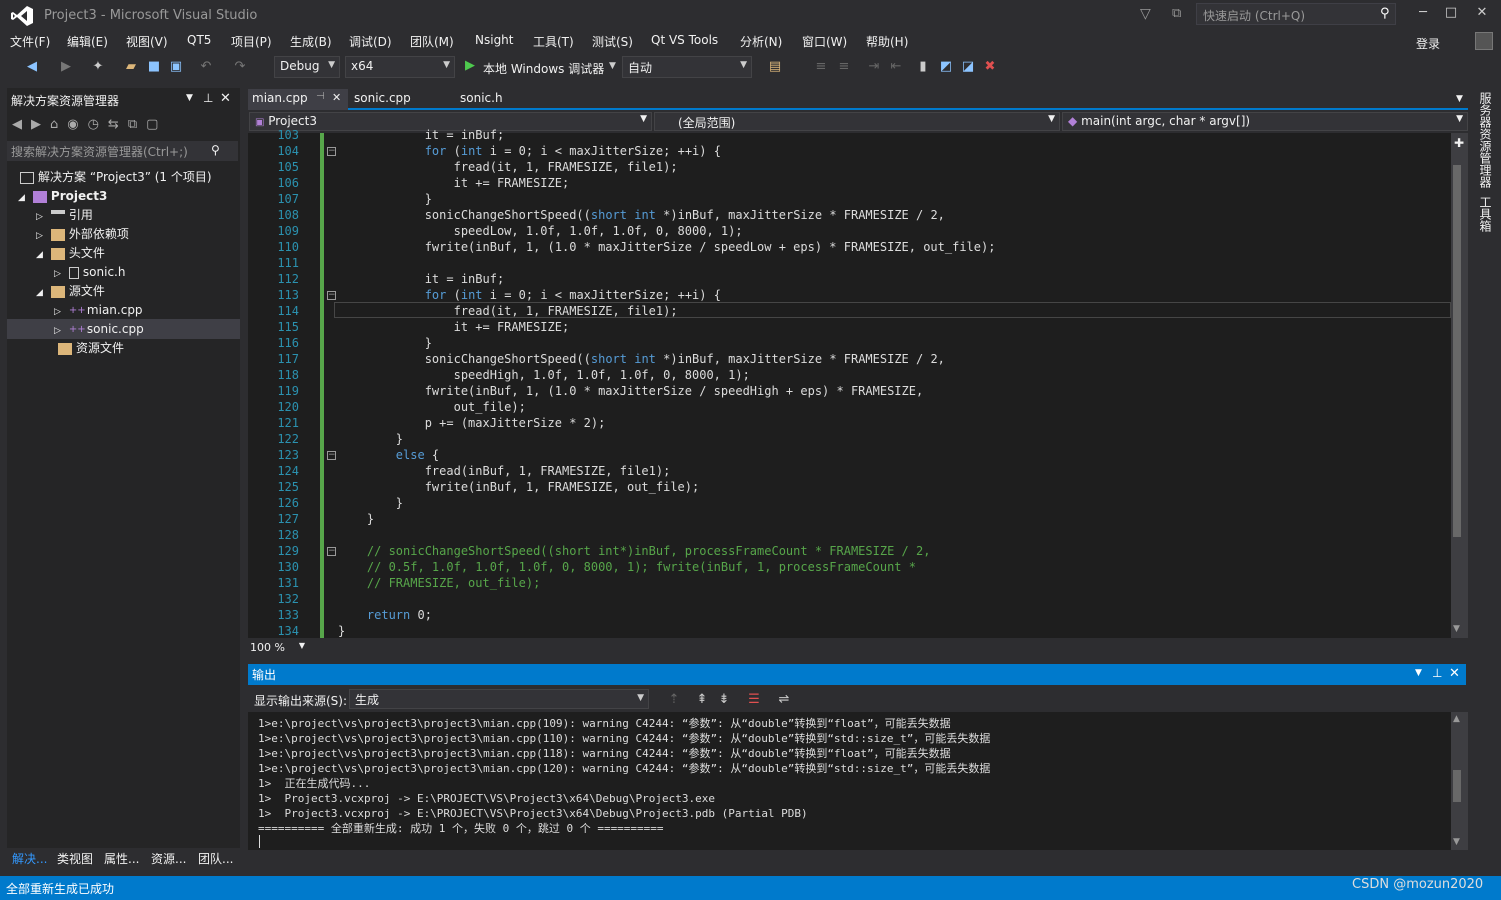 This screenshot has width=1501, height=900. Describe the element at coordinates (1265, 121) in the screenshot. I see `member-nav-select: ◆ main(int argc, char * argv[]) ▼` at that location.